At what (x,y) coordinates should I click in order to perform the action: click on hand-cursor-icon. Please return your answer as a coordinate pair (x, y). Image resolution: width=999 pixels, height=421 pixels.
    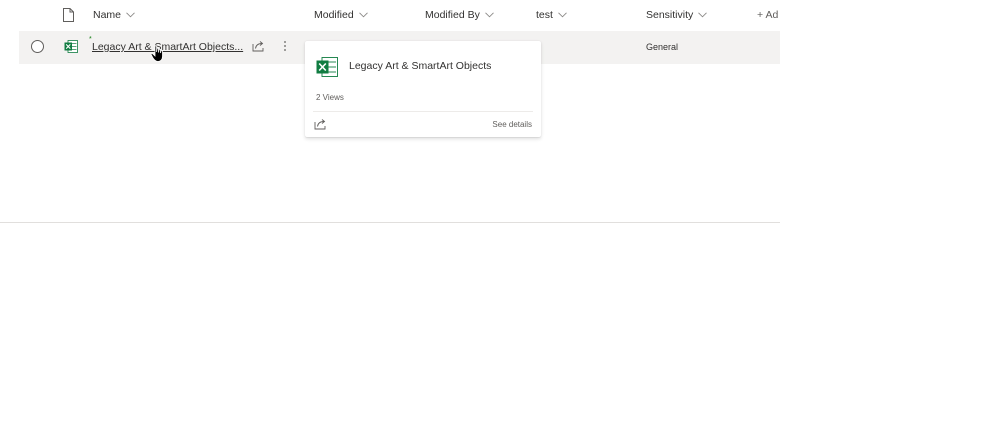
    Looking at the image, I should click on (156, 53).